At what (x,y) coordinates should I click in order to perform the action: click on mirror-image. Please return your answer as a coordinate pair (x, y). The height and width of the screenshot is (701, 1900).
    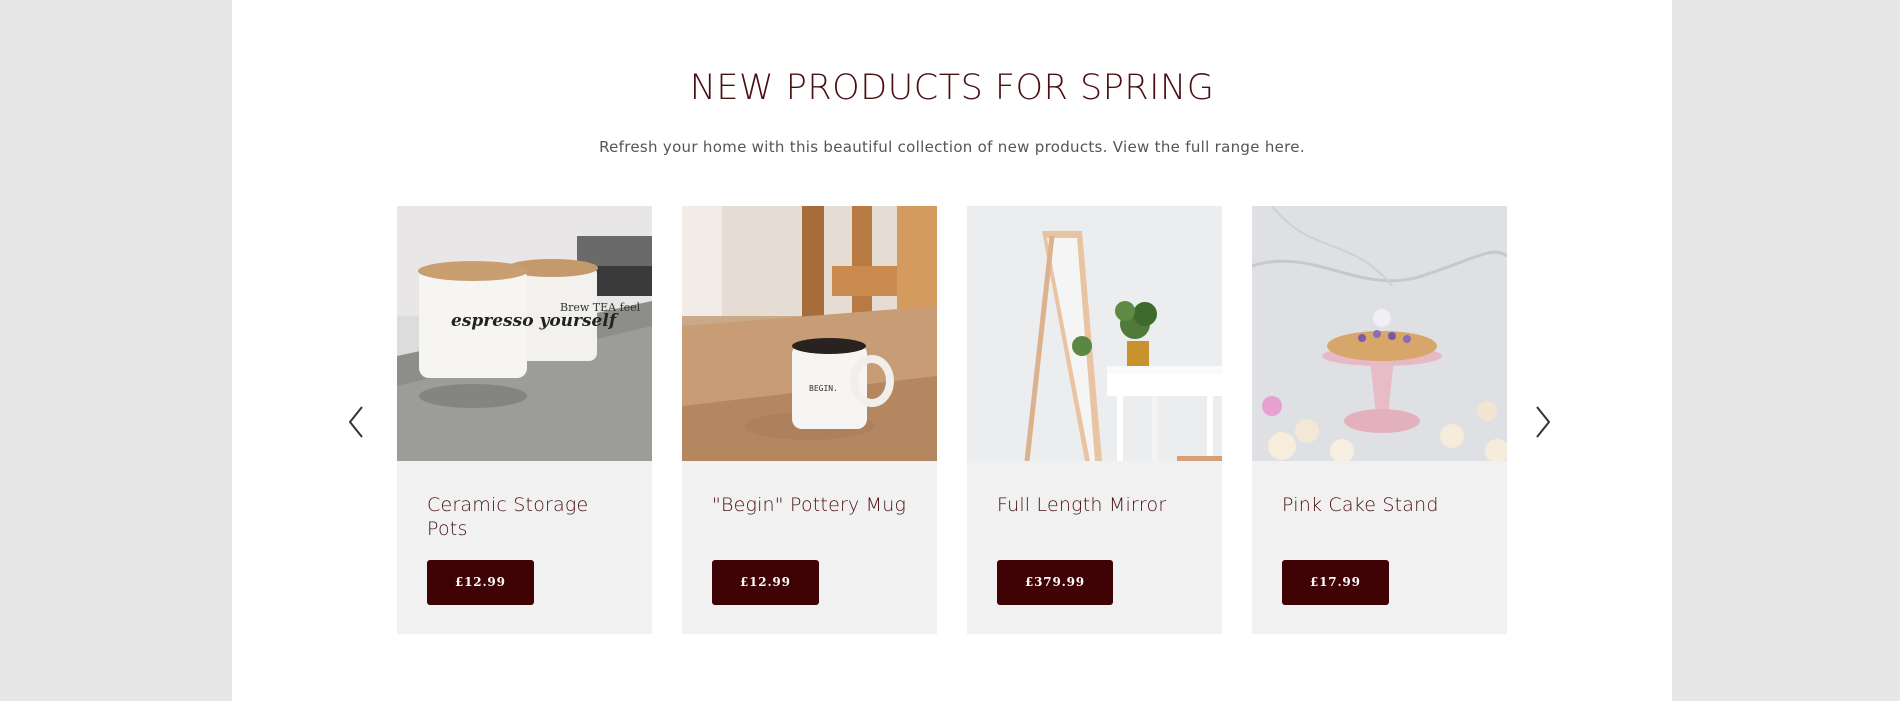
    Looking at the image, I should click on (1094, 333).